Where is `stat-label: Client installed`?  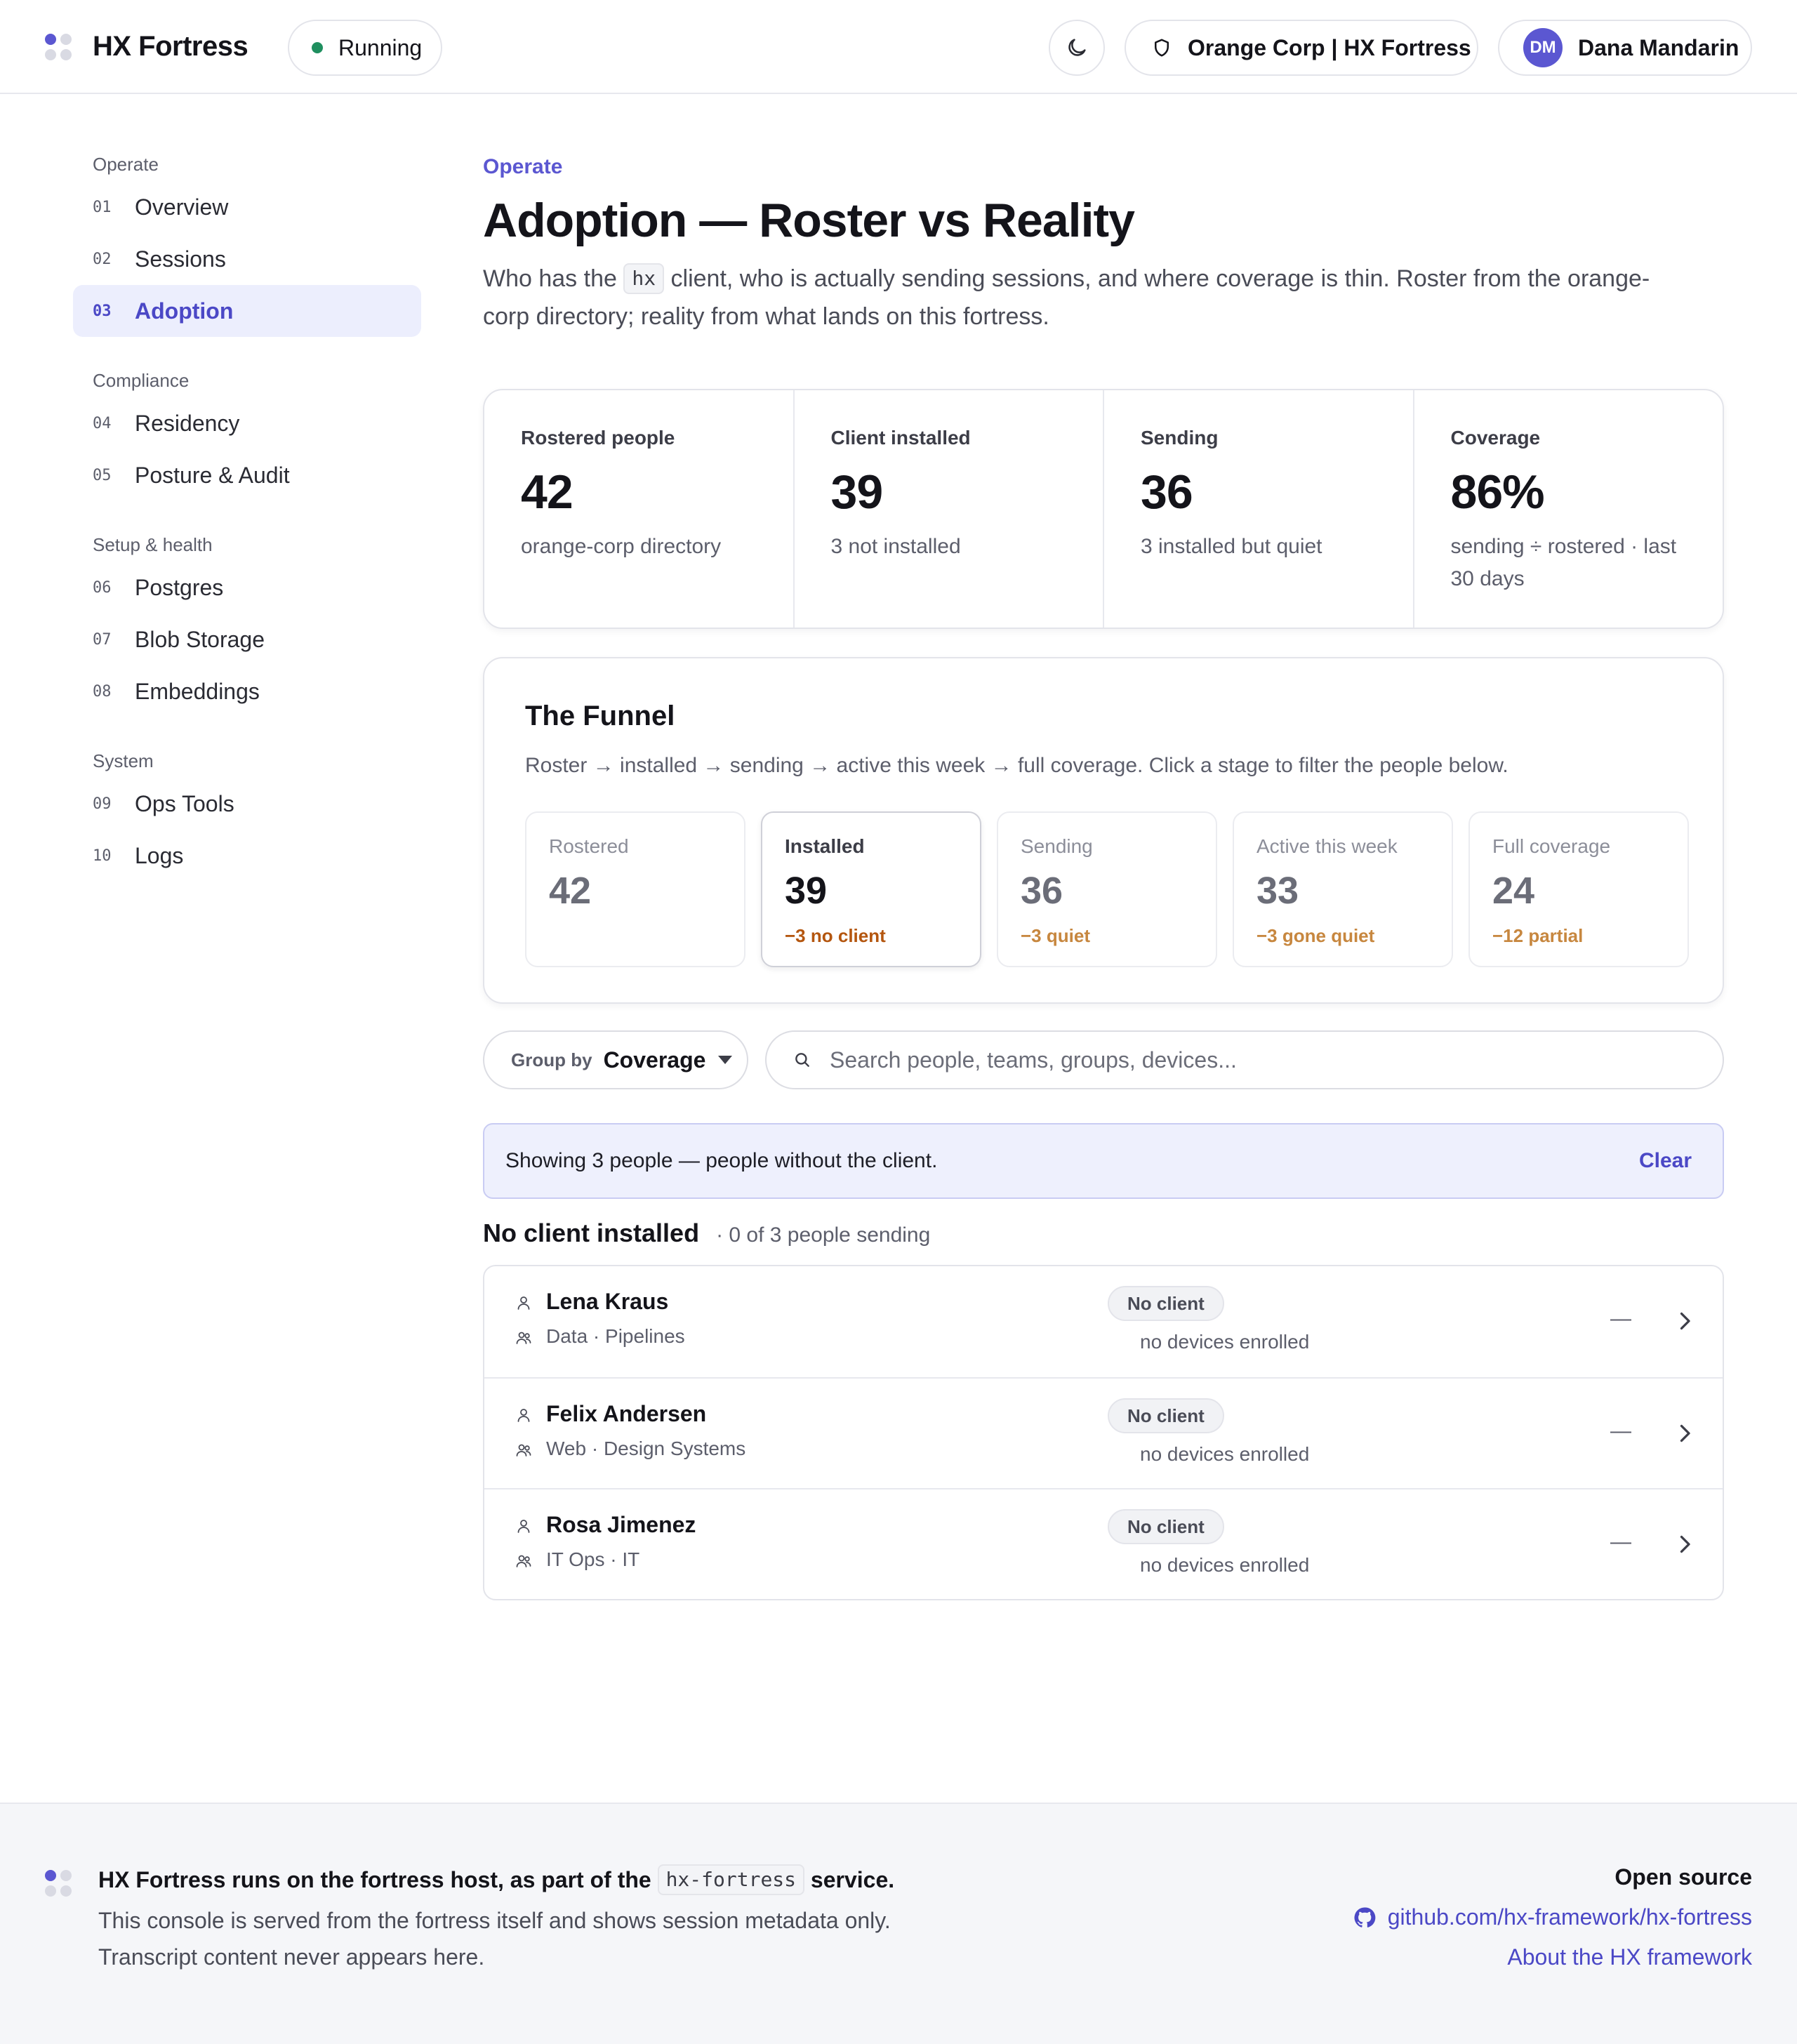 stat-label: Client installed is located at coordinates (900, 438).